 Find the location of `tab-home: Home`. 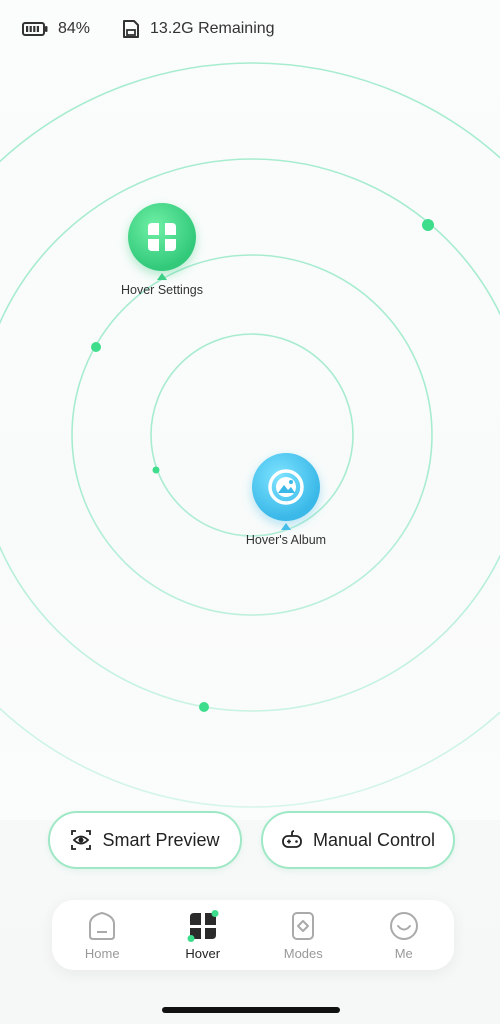

tab-home: Home is located at coordinates (102, 935).